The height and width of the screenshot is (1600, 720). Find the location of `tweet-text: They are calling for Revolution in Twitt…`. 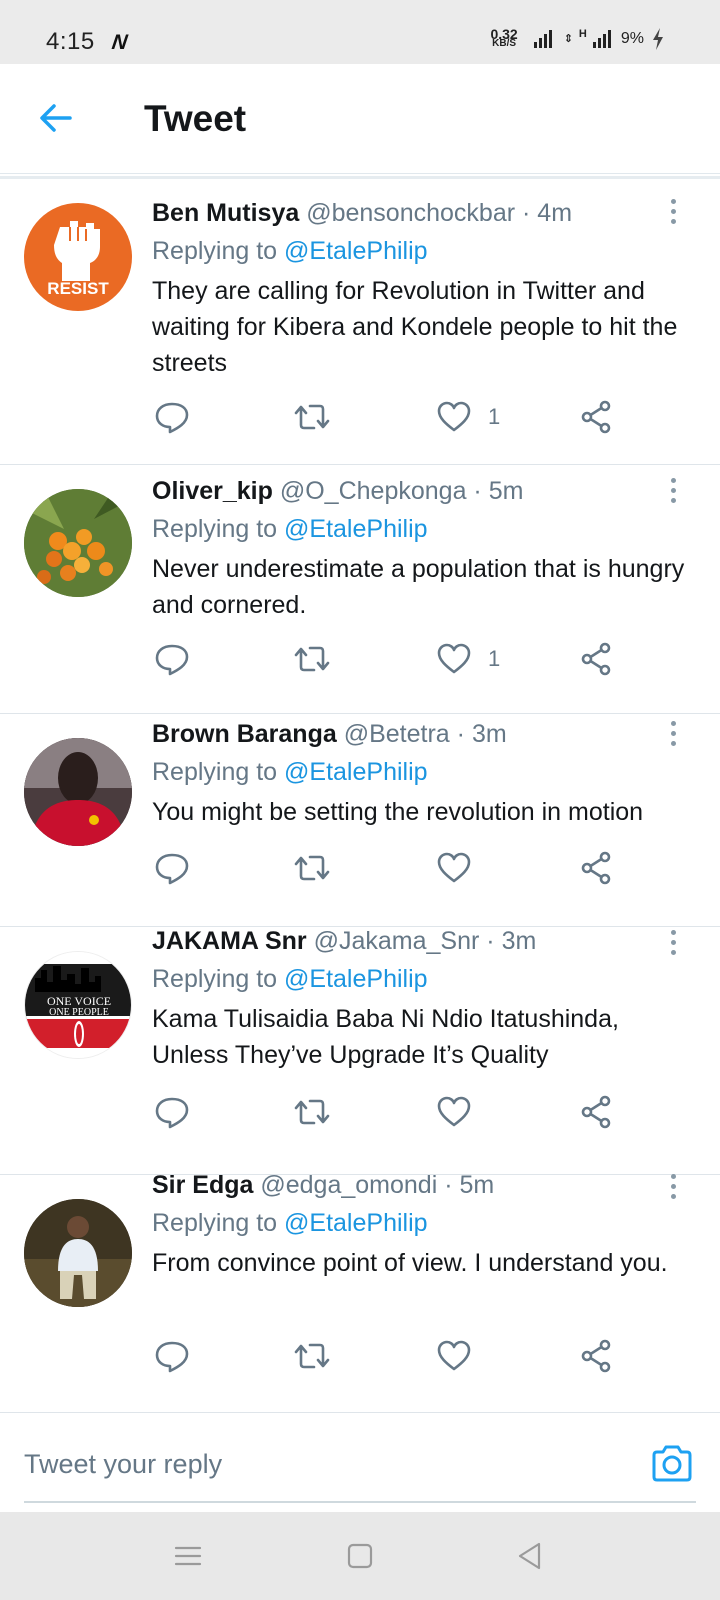

tweet-text: They are calling for Revolution in Twitt… is located at coordinates (415, 327).